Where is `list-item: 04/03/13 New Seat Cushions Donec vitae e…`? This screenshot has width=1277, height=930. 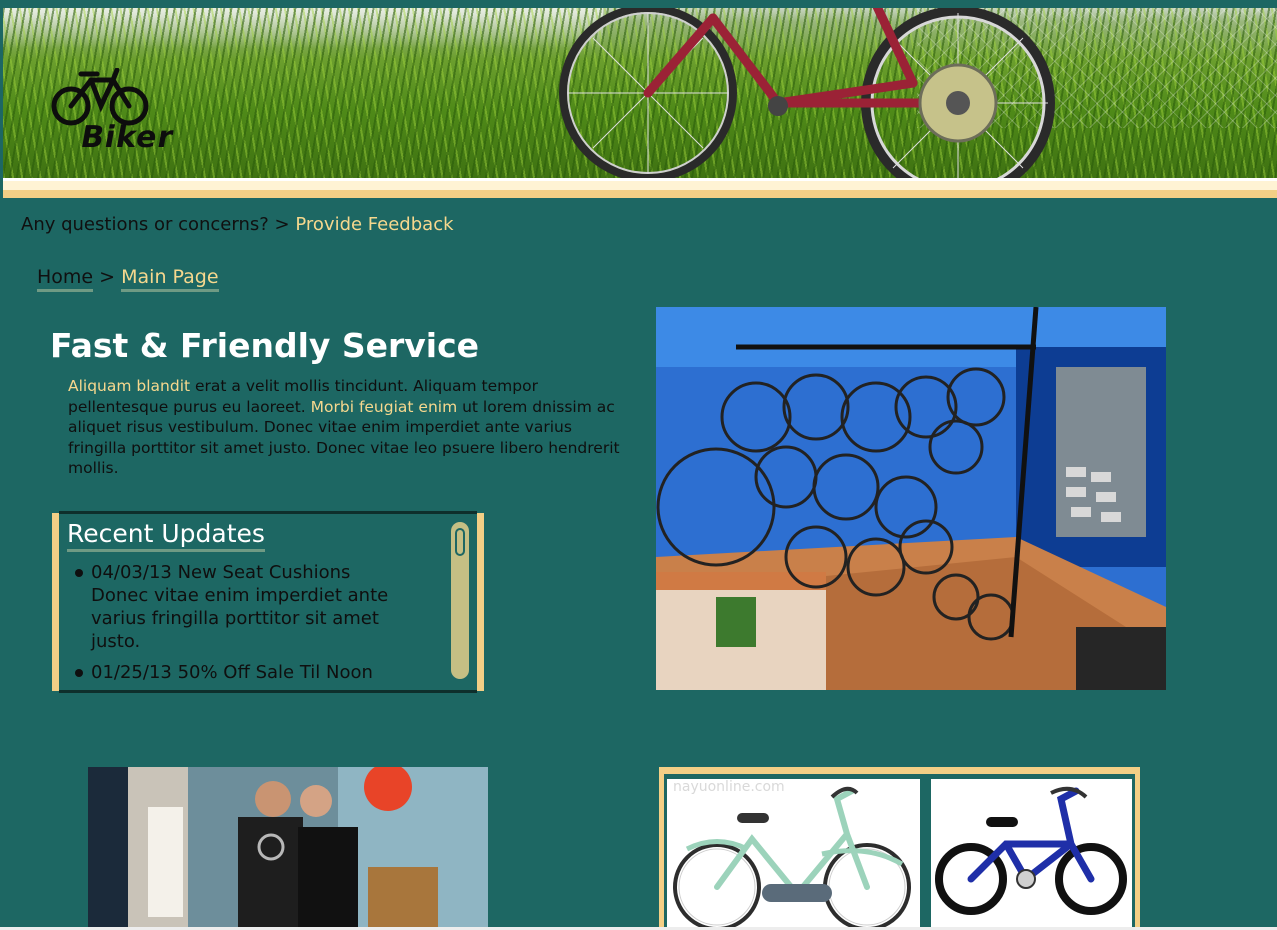 list-item: 04/03/13 New Seat Cushions Donec vitae e… is located at coordinates (236, 607).